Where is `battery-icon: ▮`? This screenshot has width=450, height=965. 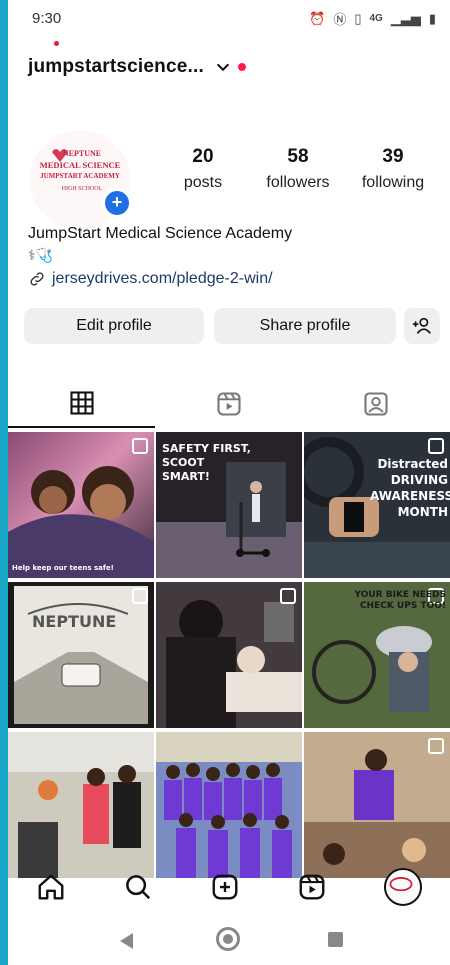
battery-icon: ▮ is located at coordinates (432, 18).